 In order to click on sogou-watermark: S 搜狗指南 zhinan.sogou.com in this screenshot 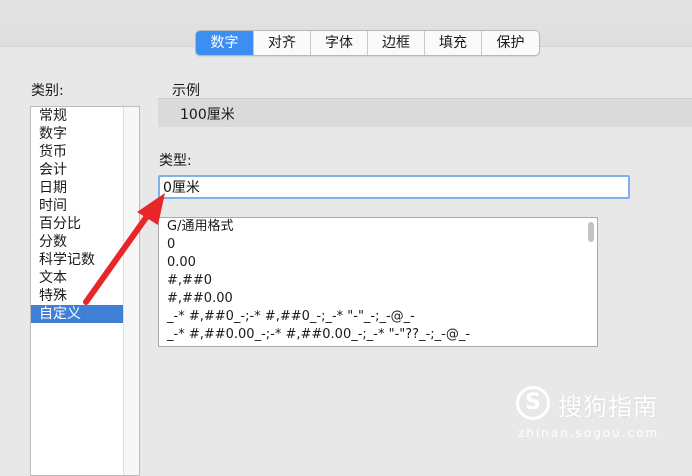, I will do `click(594, 417)`.